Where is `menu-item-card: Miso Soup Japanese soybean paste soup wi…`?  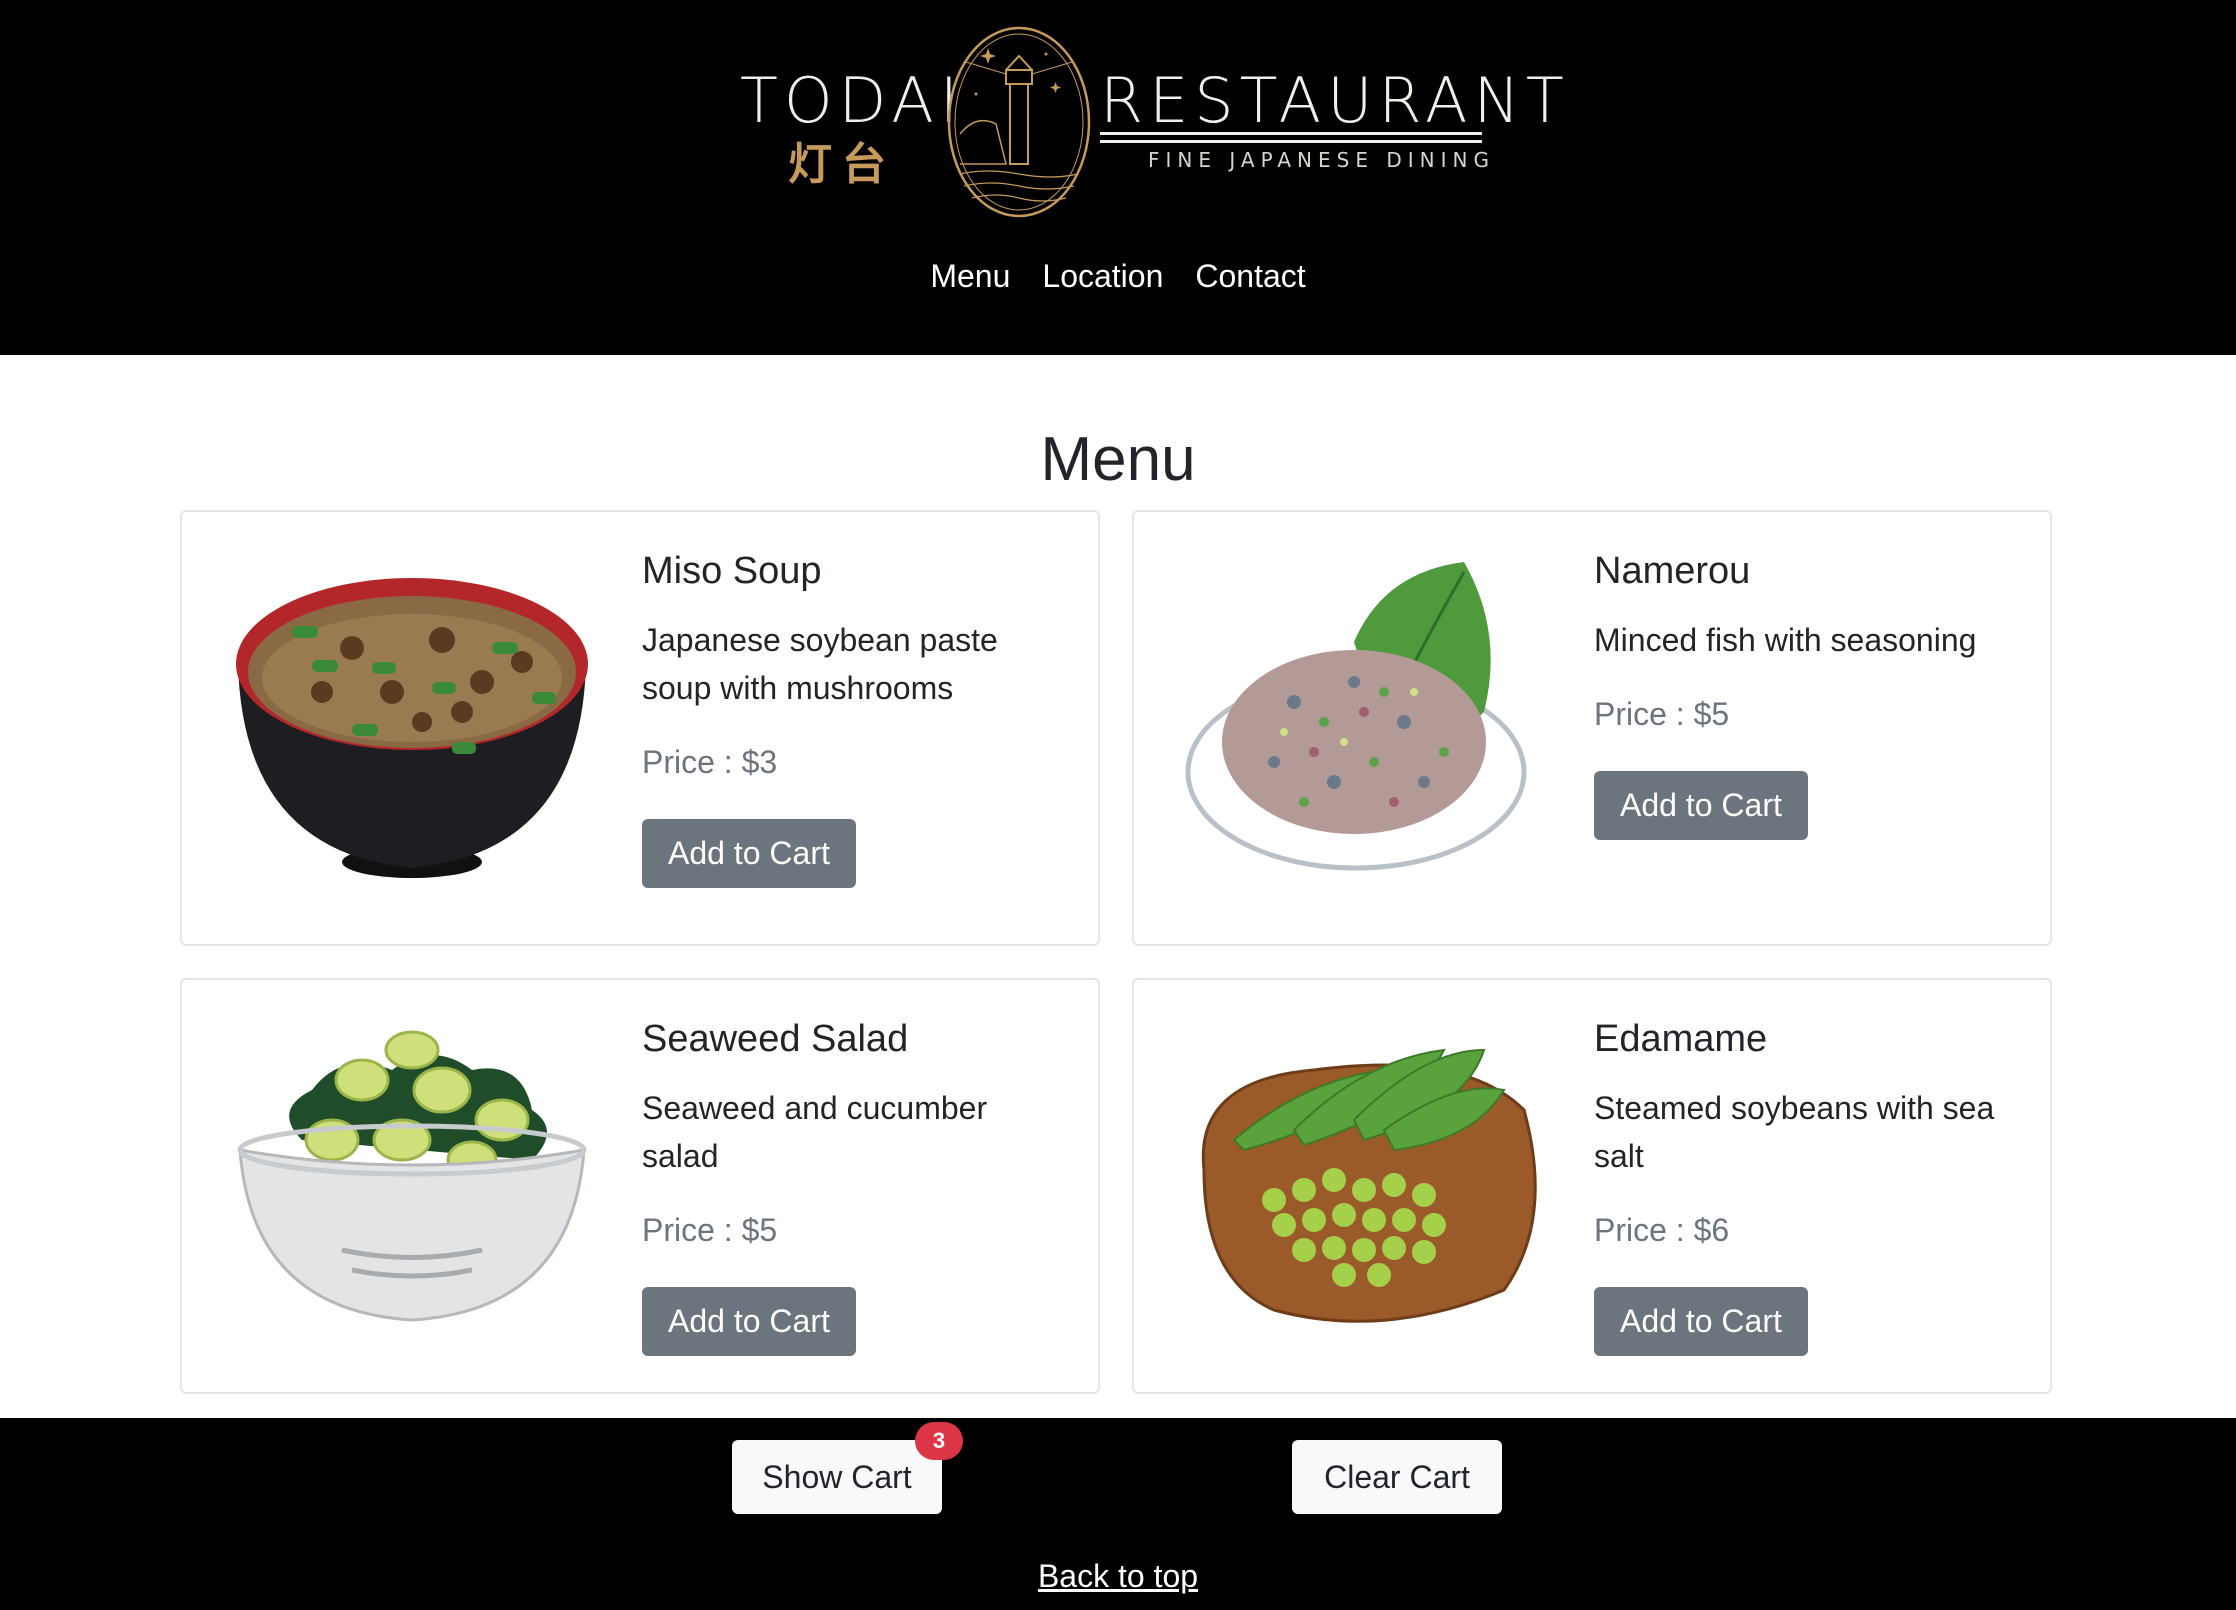 menu-item-card: Miso Soup Japanese soybean paste soup wi… is located at coordinates (640, 728).